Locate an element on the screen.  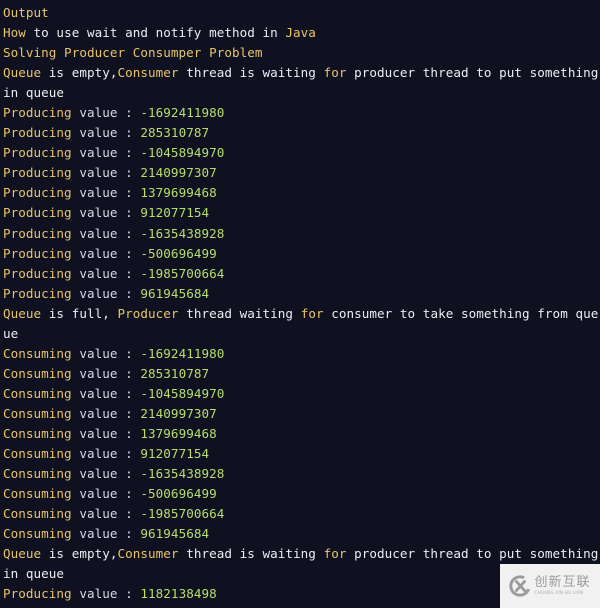
consuming-line: Consuming value : -1635438928 is located at coordinates (300, 474).